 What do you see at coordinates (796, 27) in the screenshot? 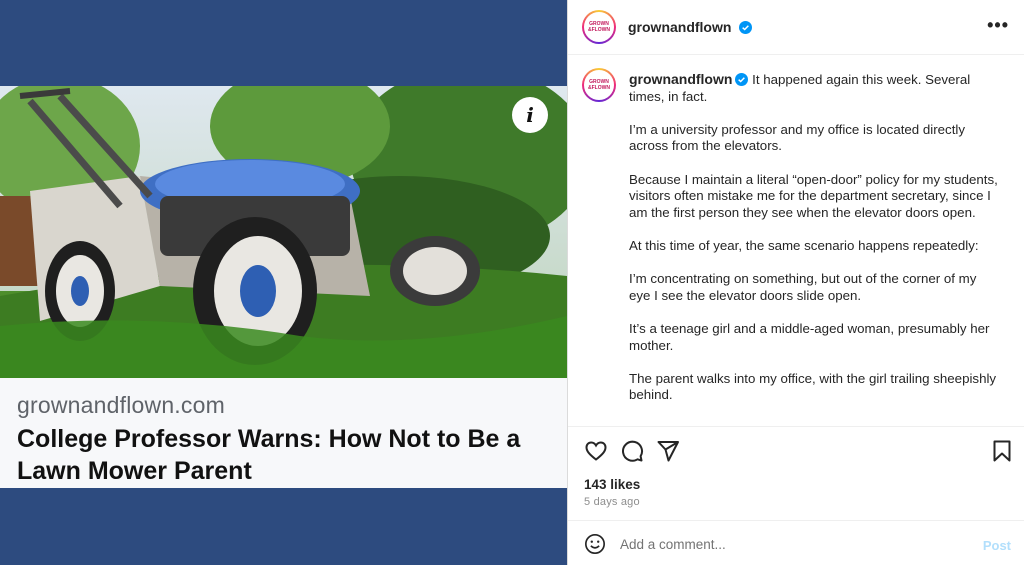
I see `post-header: GROWN &FLOWN grownandflown •••` at bounding box center [796, 27].